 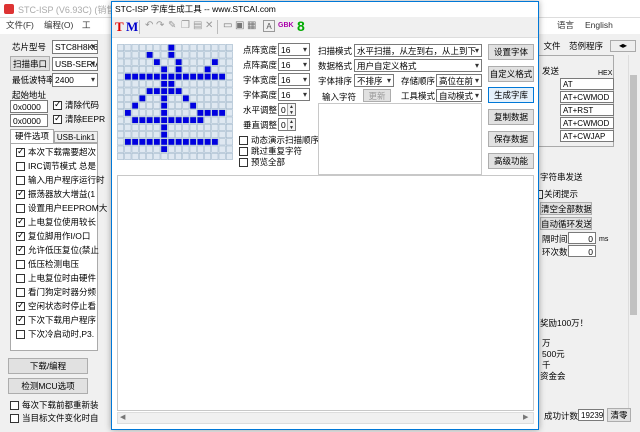 I want to click on tab-example-programs: 范例程序, so click(x=586, y=46).